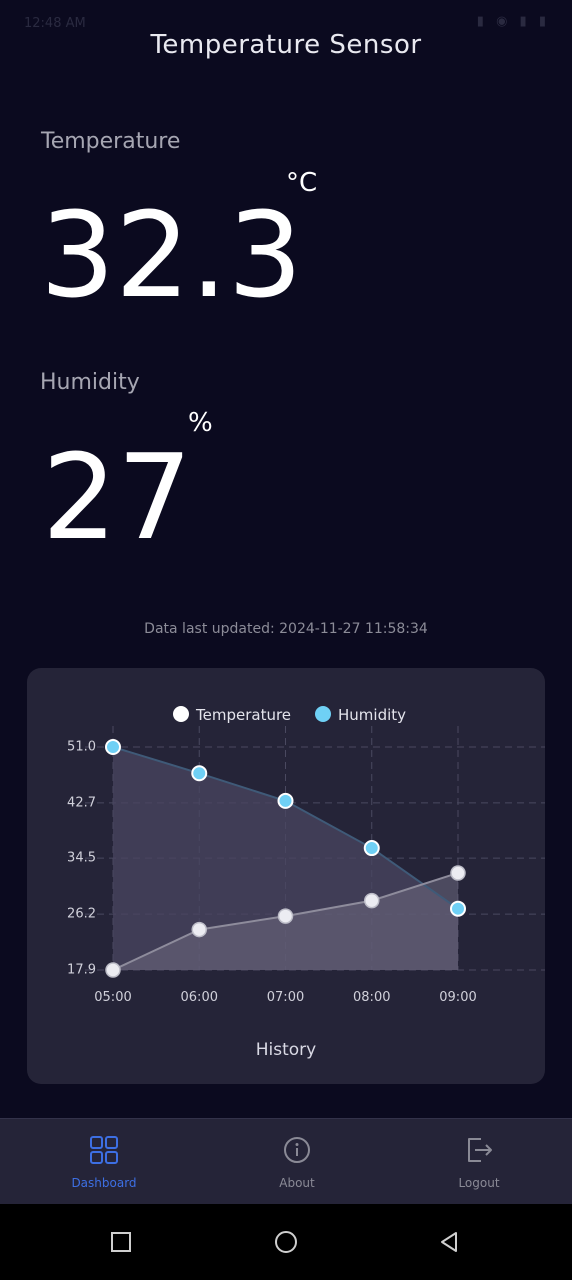  I want to click on bottom-nav: Dashboard About Logout, so click(286, 1161).